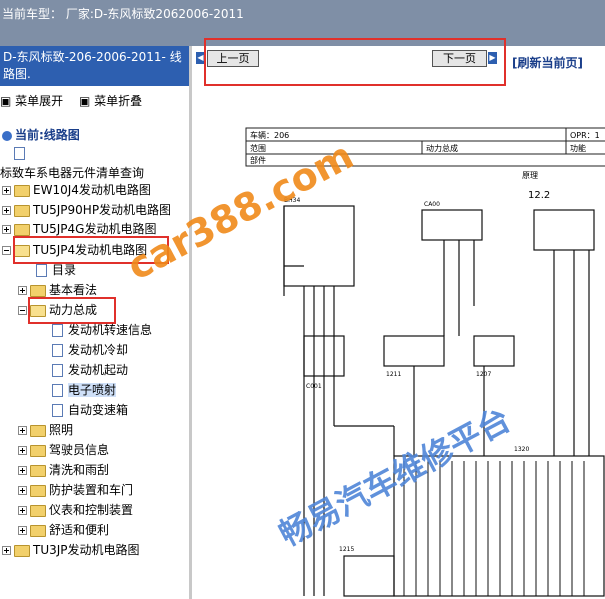  I want to click on tree-item-lighting: 照明, so click(45, 430).